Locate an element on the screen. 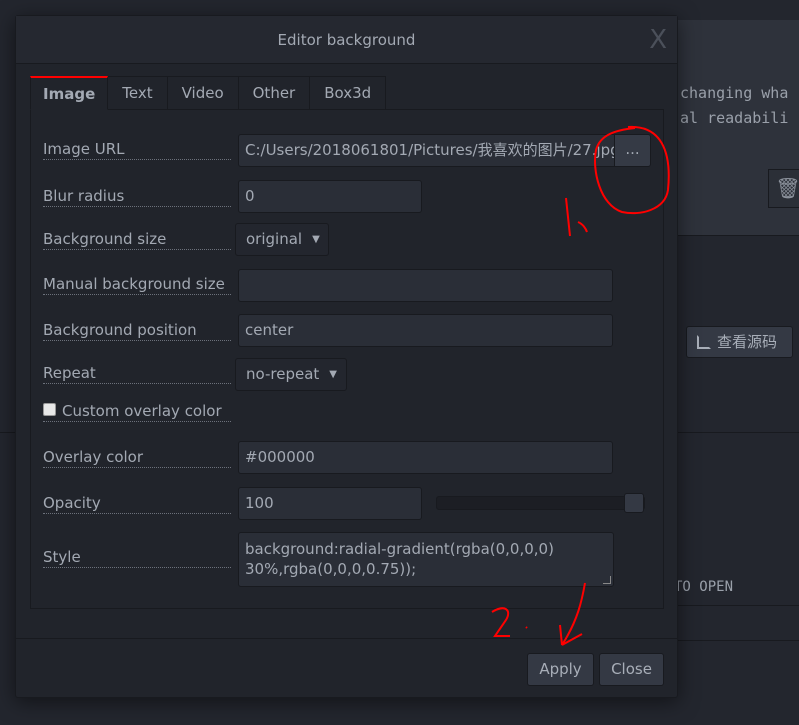 The width and height of the screenshot is (799, 725). delete-button: 🗑 is located at coordinates (783, 188).